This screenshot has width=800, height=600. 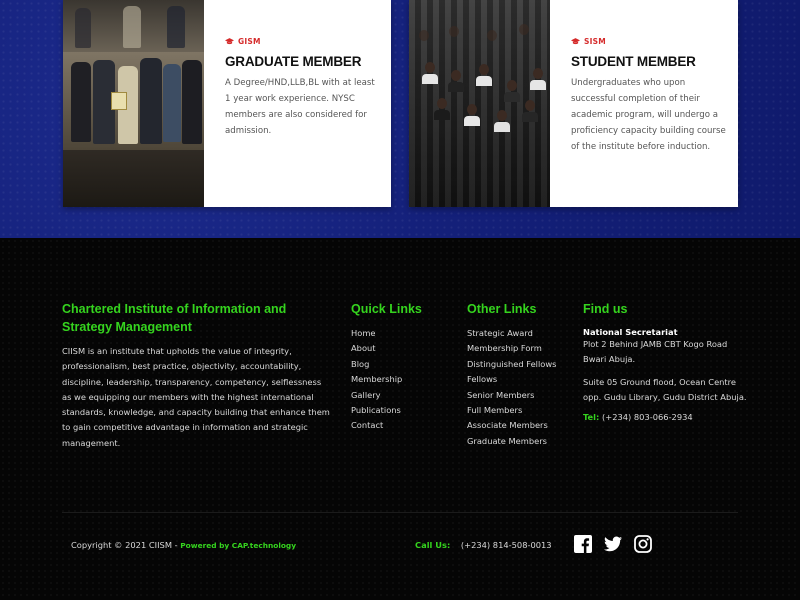 What do you see at coordinates (522, 333) in the screenshot?
I see `other-link-strategic-award: Strategic Award` at bounding box center [522, 333].